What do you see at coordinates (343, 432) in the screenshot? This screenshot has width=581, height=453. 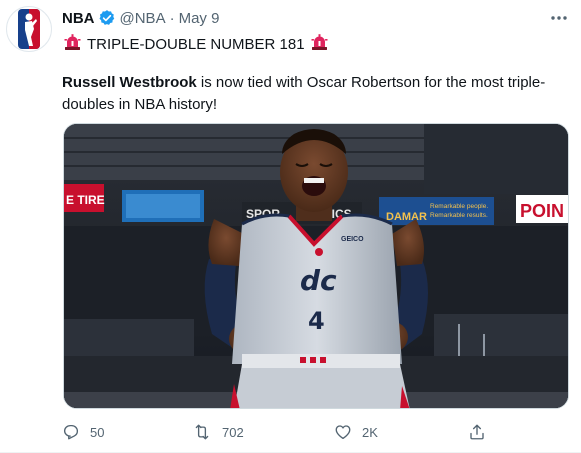 I see `heart-icon` at bounding box center [343, 432].